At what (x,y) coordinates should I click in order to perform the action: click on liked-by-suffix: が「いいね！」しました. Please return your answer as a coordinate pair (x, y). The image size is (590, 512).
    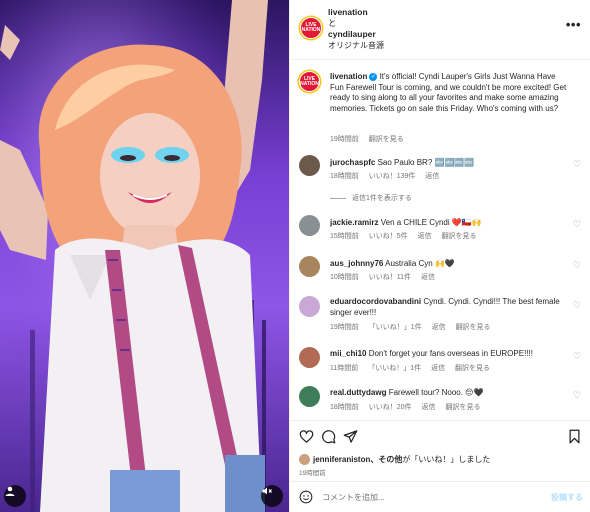
    Looking at the image, I should click on (446, 459).